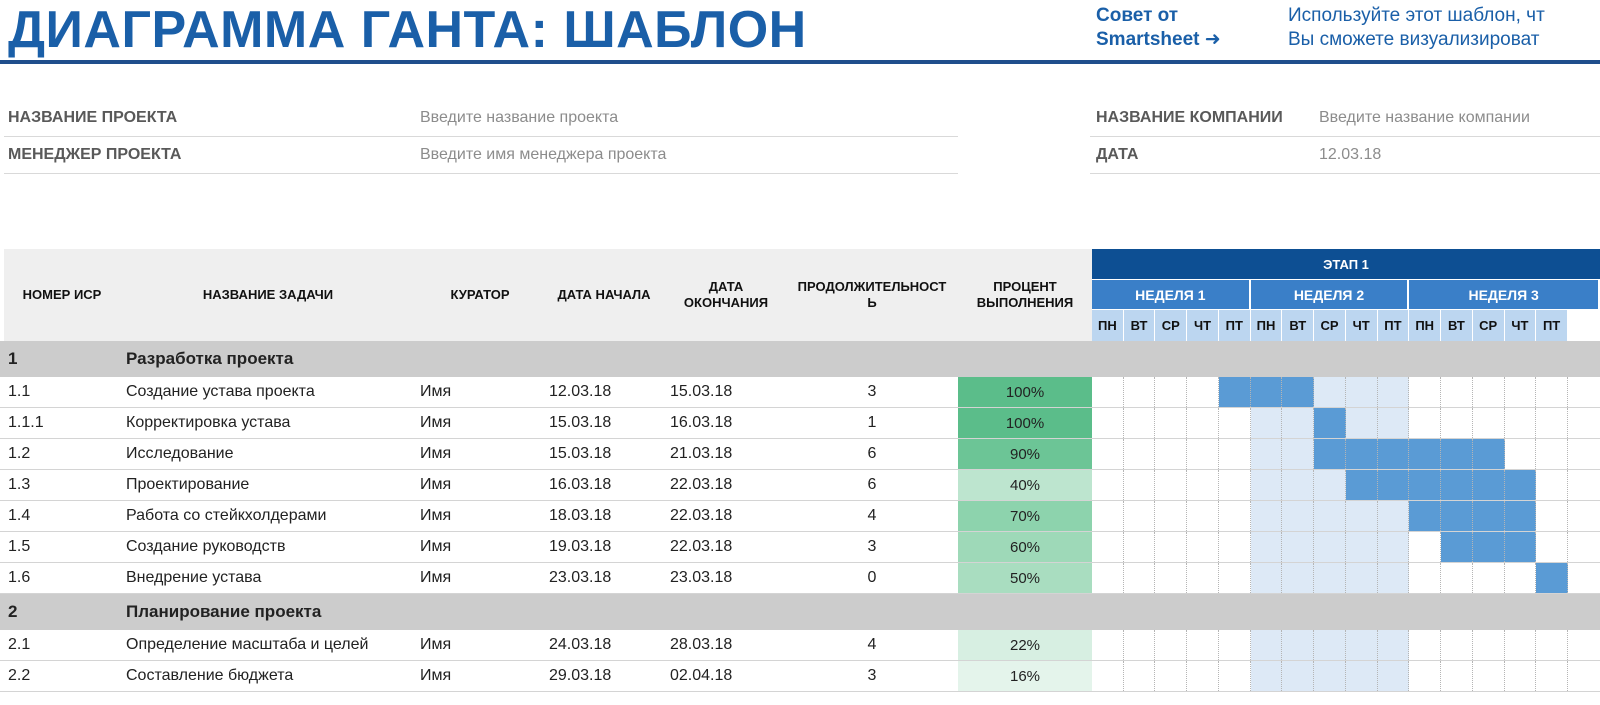 The width and height of the screenshot is (1600, 705). Describe the element at coordinates (1424, 118) in the screenshot. I see `company-input: Введите название компании` at that location.